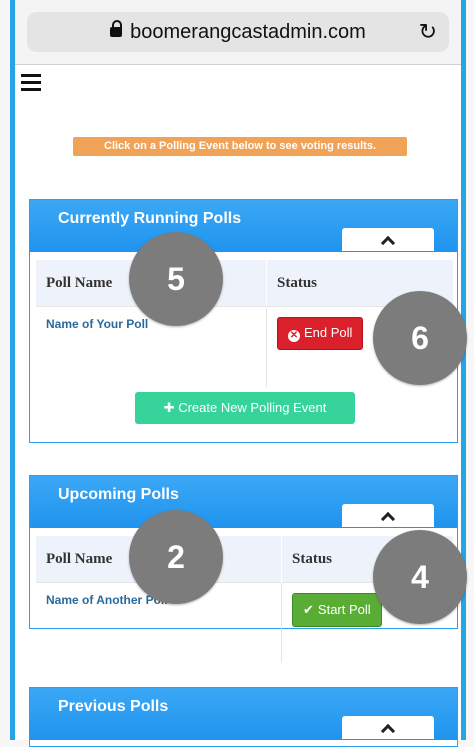  What do you see at coordinates (320, 333) in the screenshot?
I see `end-poll-button: ✕ End Poll` at bounding box center [320, 333].